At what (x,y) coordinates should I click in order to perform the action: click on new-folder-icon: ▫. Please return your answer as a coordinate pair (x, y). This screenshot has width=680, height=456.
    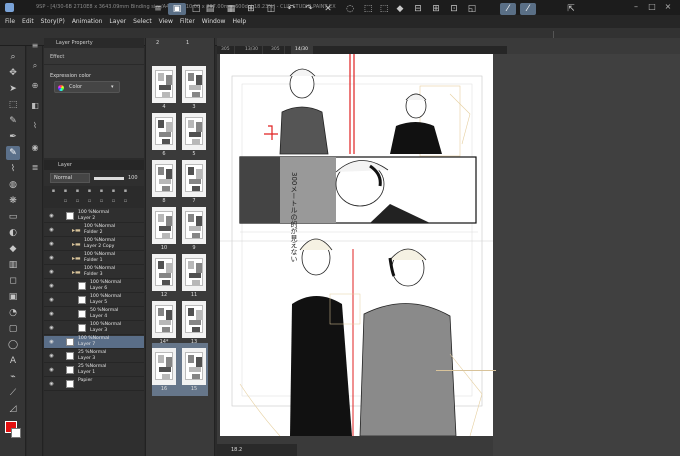
    Looking at the image, I should click on (89, 201).